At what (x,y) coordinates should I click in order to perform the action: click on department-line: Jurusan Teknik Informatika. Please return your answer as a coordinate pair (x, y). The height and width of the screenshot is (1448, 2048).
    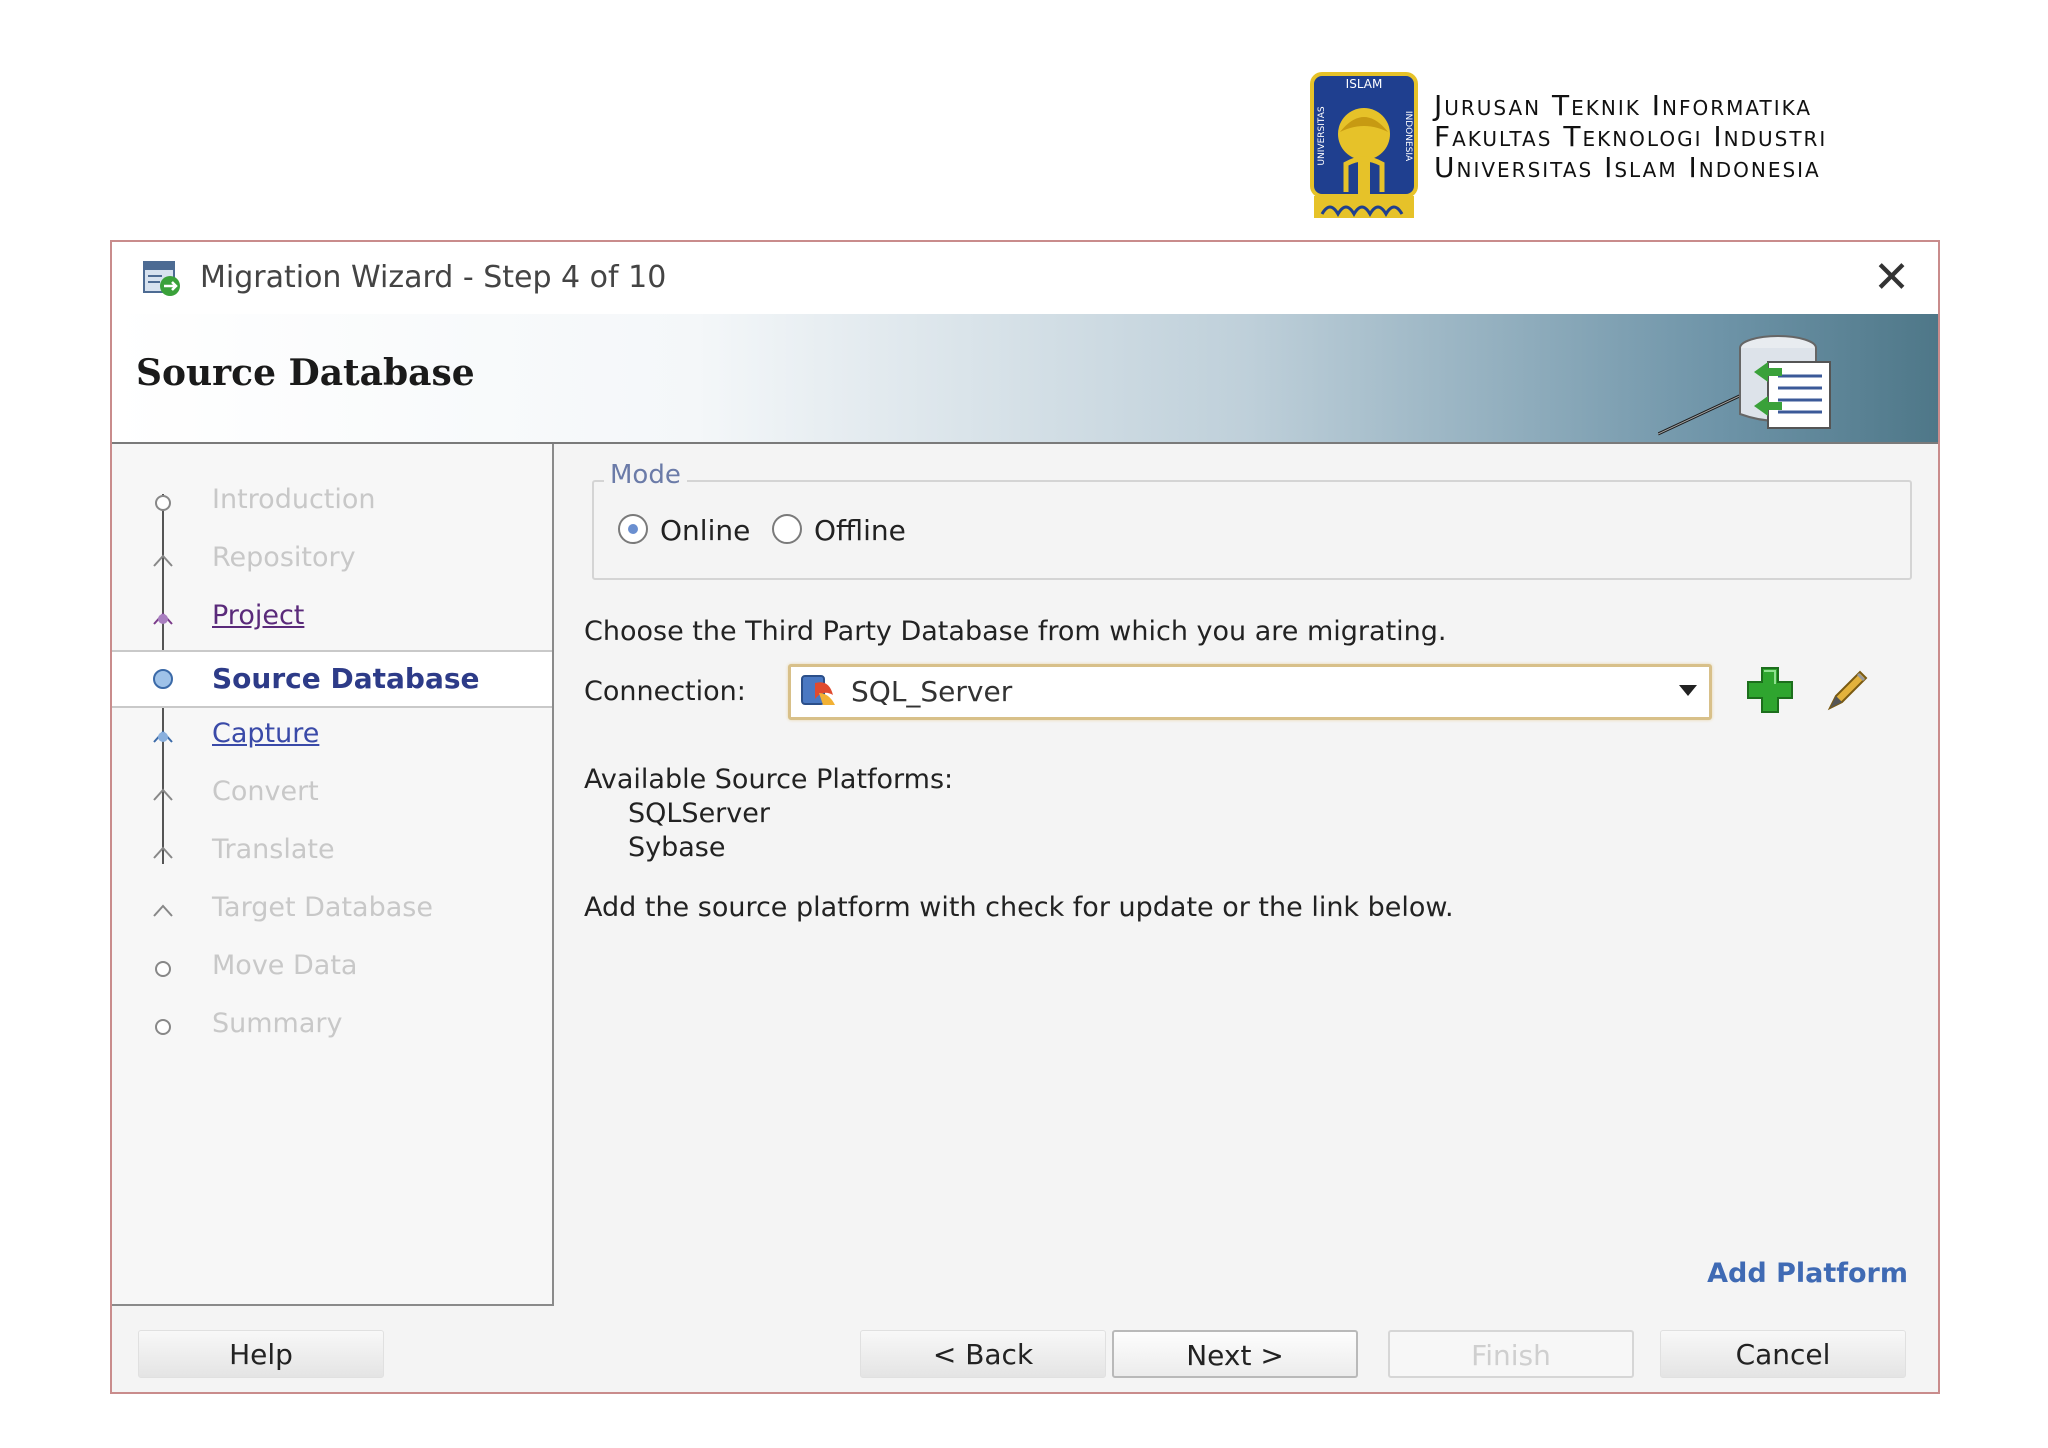
    Looking at the image, I should click on (1623, 105).